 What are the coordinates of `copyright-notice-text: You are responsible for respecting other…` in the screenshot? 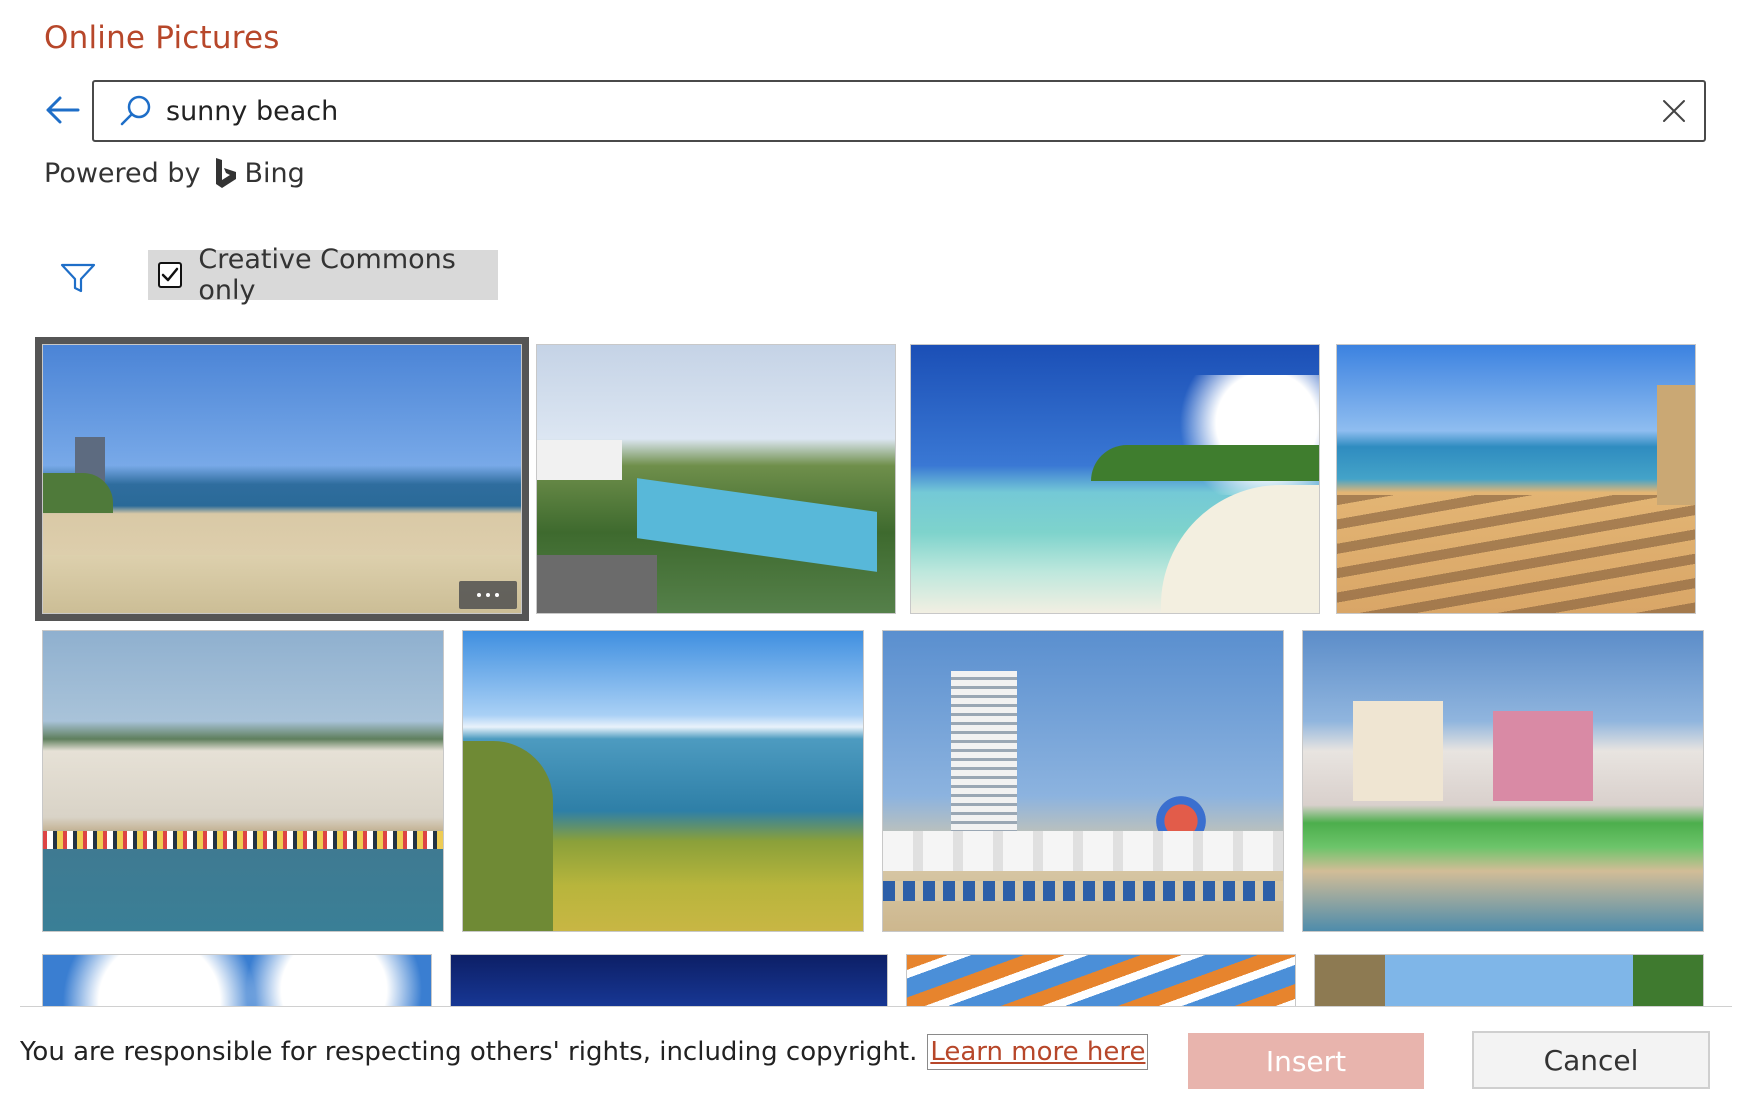 It's located at (469, 1052).